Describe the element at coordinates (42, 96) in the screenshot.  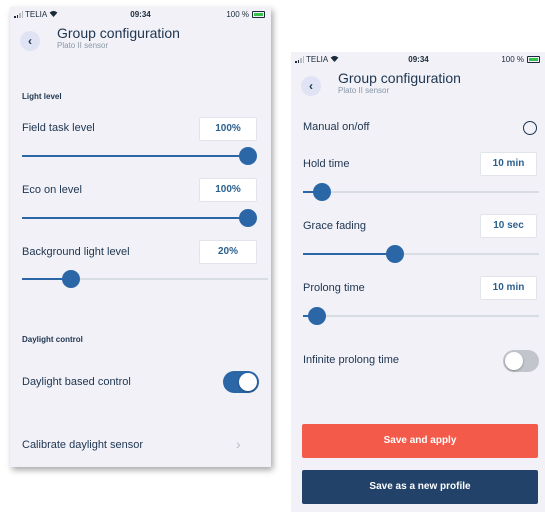
I see `section-heading-light-level: Light level` at that location.